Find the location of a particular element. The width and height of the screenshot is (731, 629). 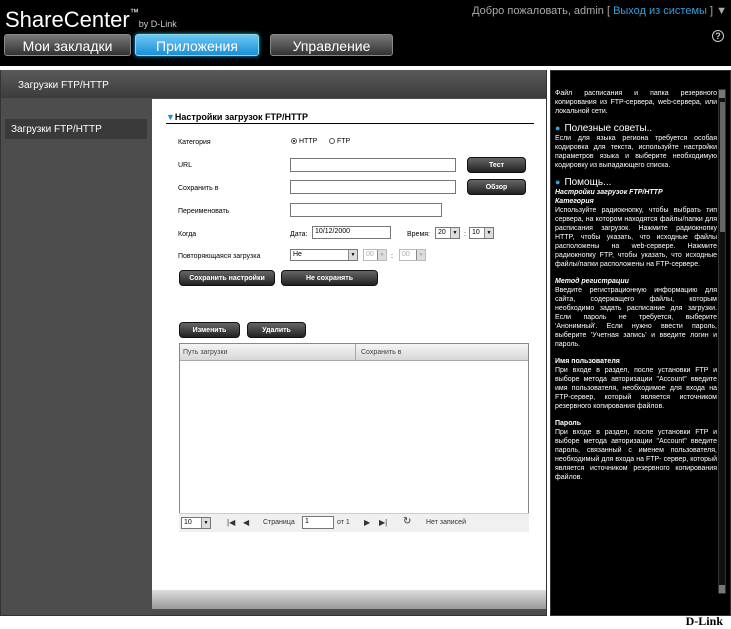

triangle-down-icon: ▼ is located at coordinates (170, 117).